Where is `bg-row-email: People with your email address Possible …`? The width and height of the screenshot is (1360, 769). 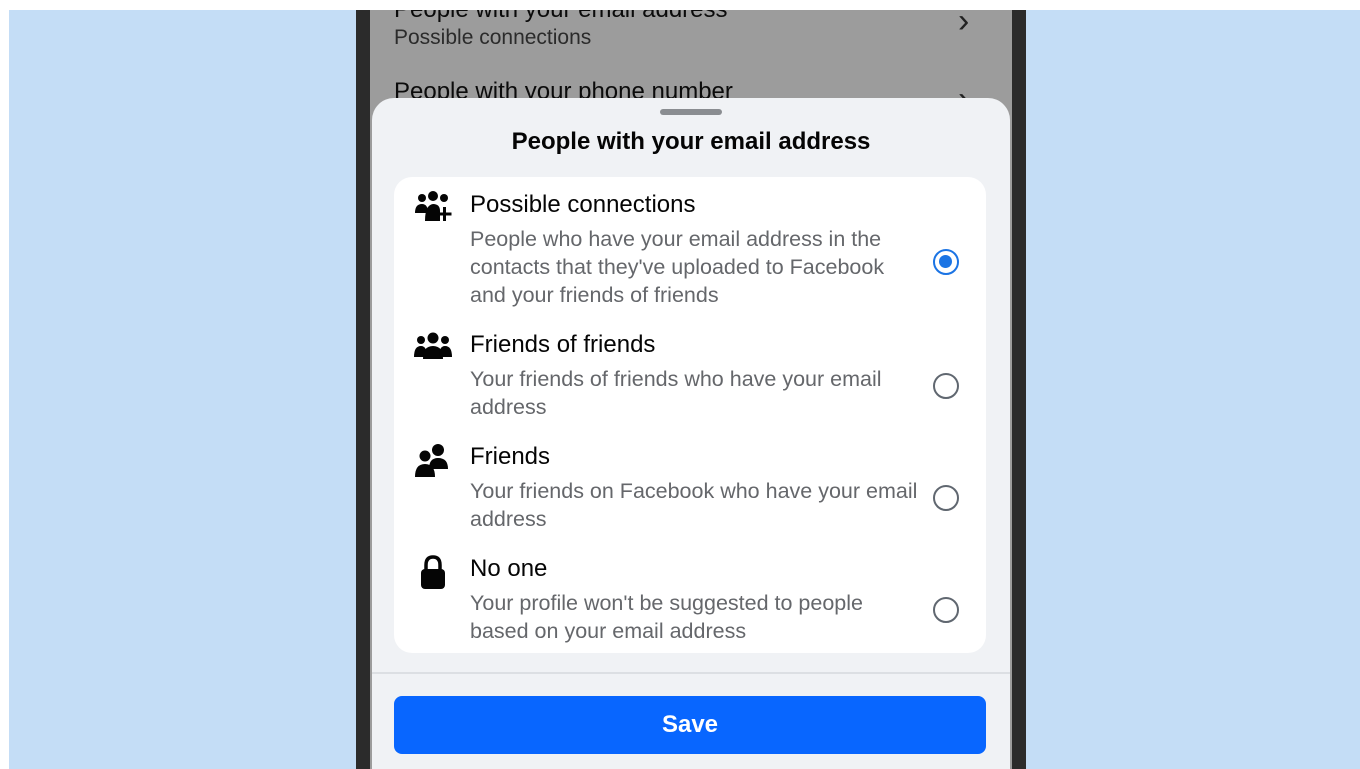
bg-row-email: People with your email address Possible … is located at coordinates (674, 30).